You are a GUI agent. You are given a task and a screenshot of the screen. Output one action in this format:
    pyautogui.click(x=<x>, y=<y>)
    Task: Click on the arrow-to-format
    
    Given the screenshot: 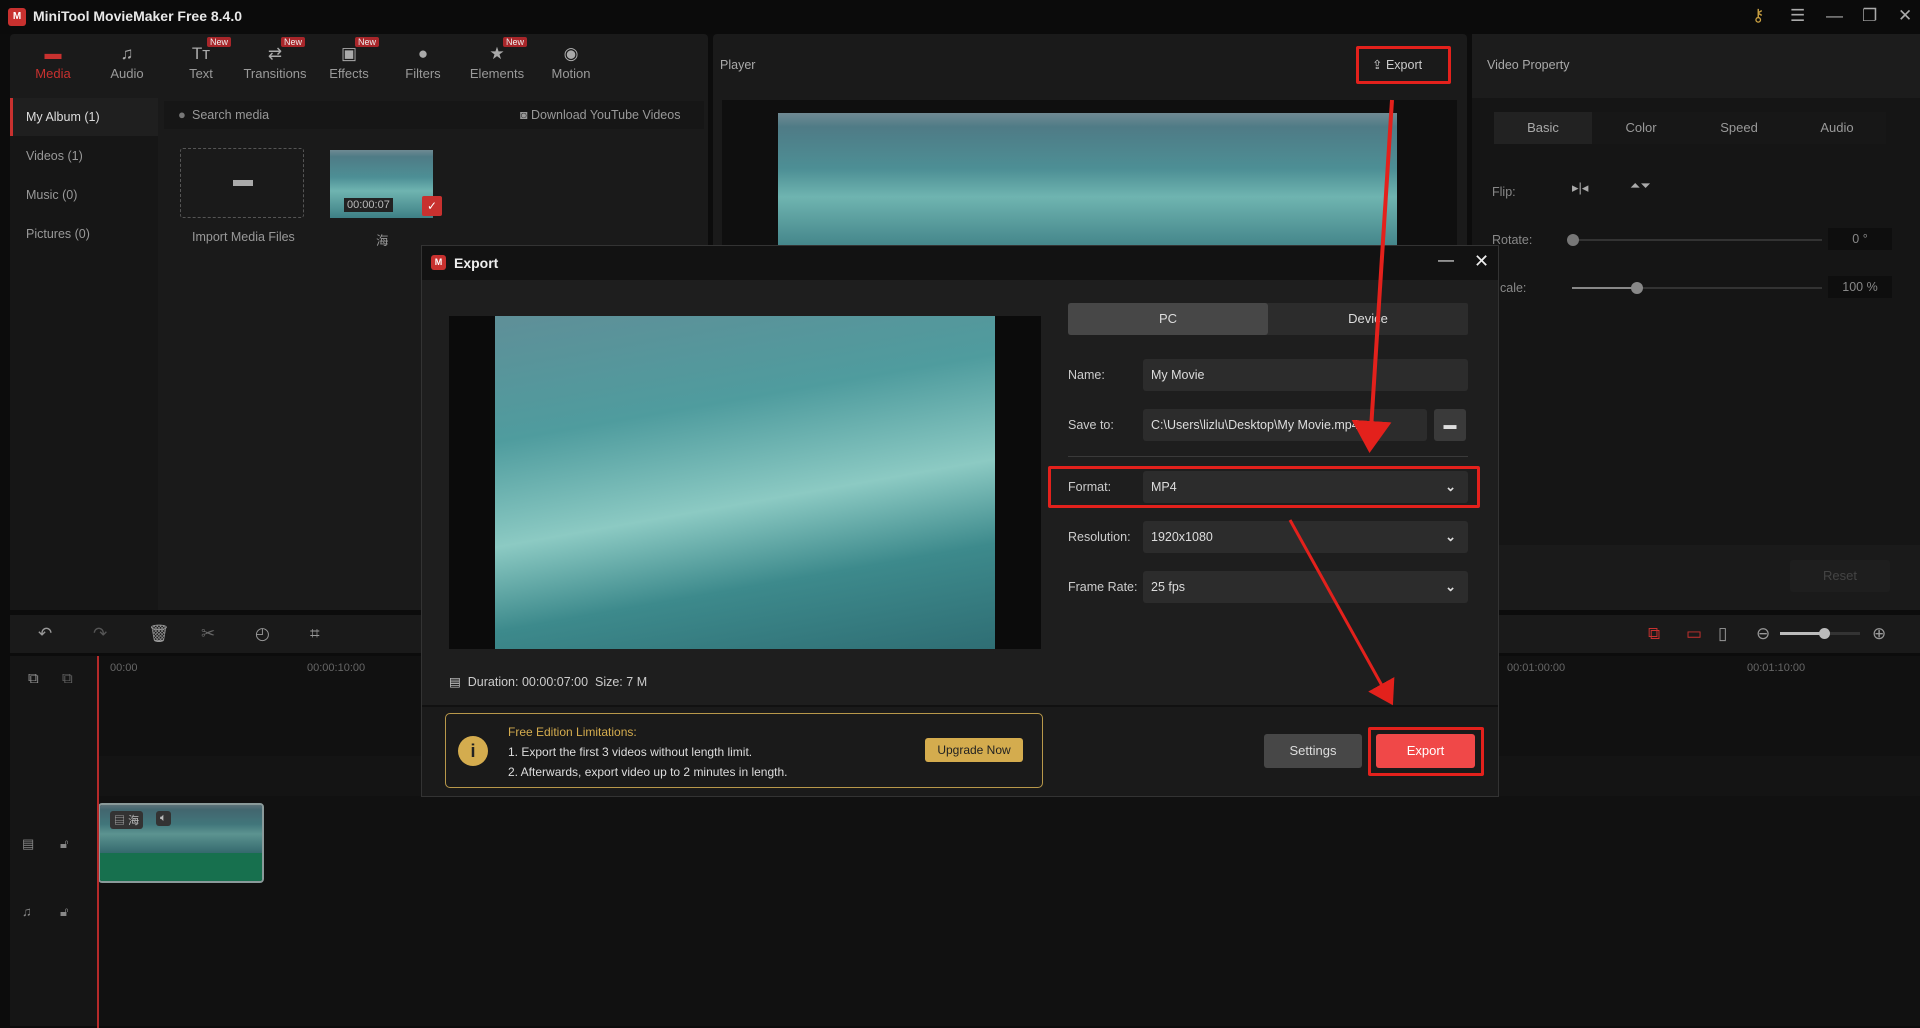 What is the action you would take?
    pyautogui.click(x=1372, y=276)
    